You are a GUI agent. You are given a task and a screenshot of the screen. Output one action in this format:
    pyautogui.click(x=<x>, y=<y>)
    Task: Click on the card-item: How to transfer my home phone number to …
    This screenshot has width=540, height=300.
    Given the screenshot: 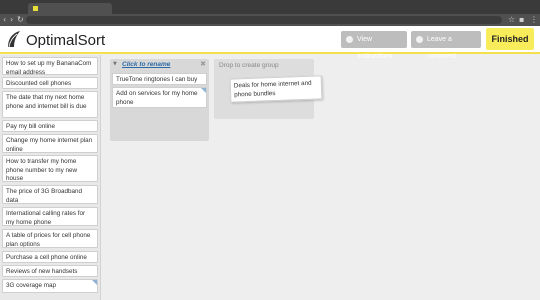 What is the action you would take?
    pyautogui.click(x=50, y=168)
    